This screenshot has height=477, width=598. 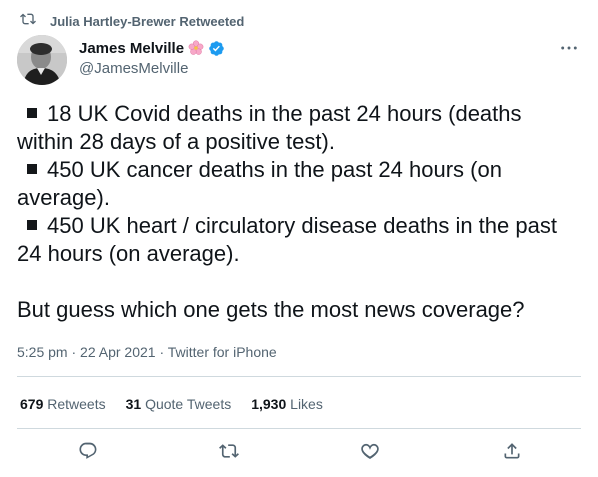 I want to click on reply-icon, so click(x=88, y=453).